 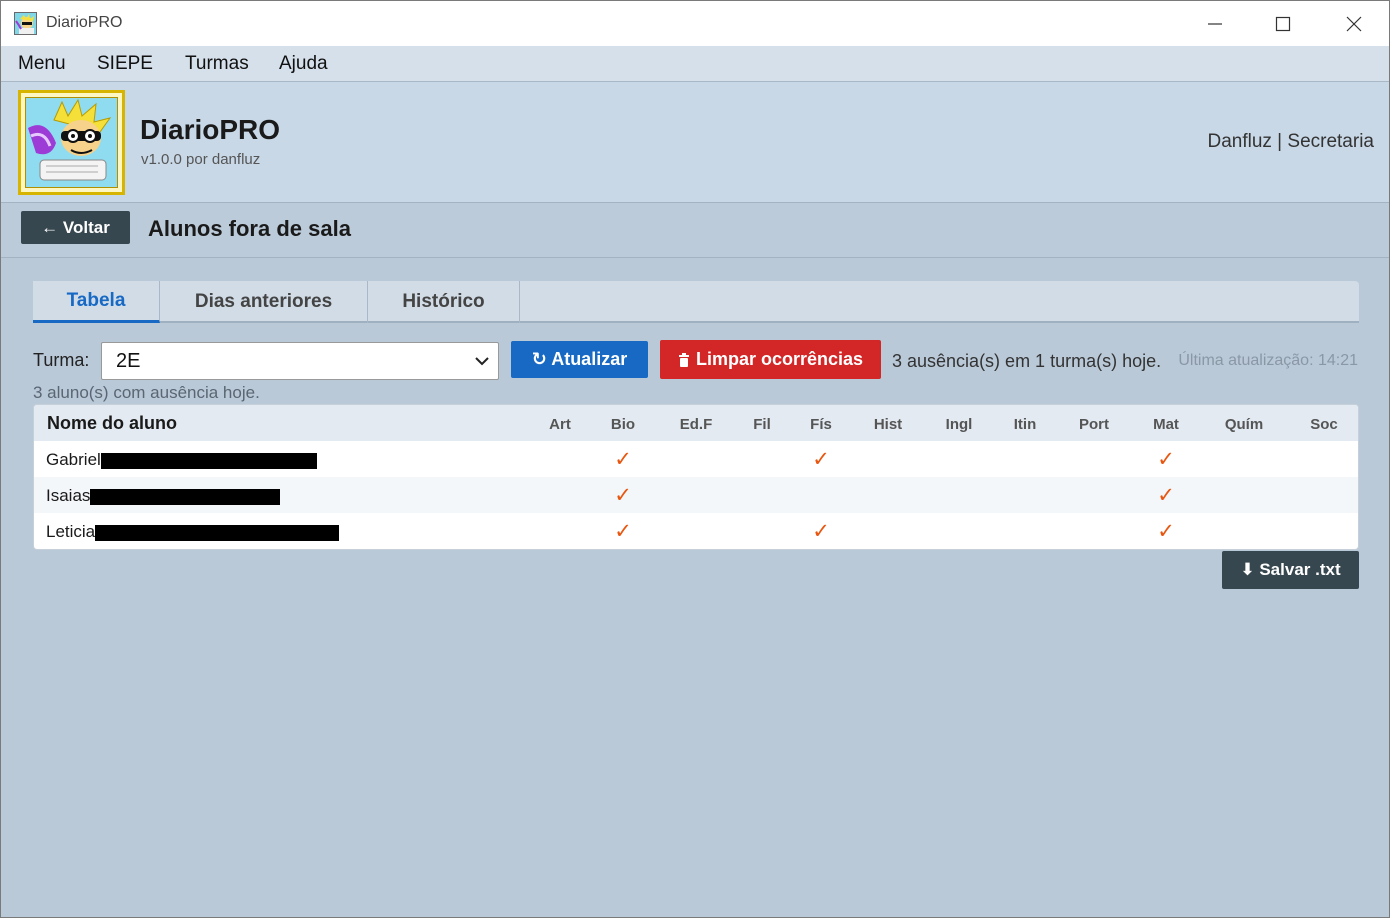 What do you see at coordinates (249, 228) in the screenshot?
I see `page-title: Alunos fora de sala` at bounding box center [249, 228].